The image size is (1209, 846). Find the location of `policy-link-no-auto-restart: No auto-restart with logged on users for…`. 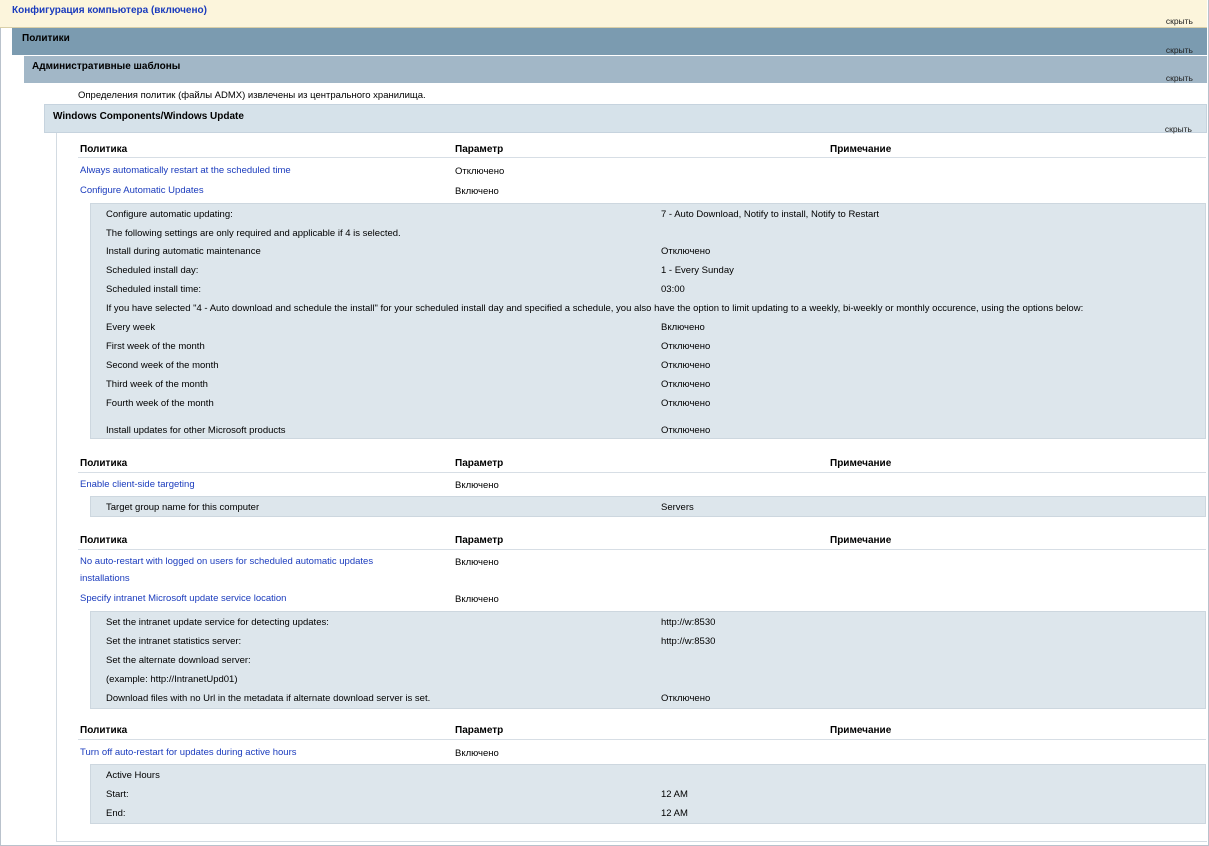

policy-link-no-auto-restart: No auto-restart with logged on users for… is located at coordinates (226, 561).